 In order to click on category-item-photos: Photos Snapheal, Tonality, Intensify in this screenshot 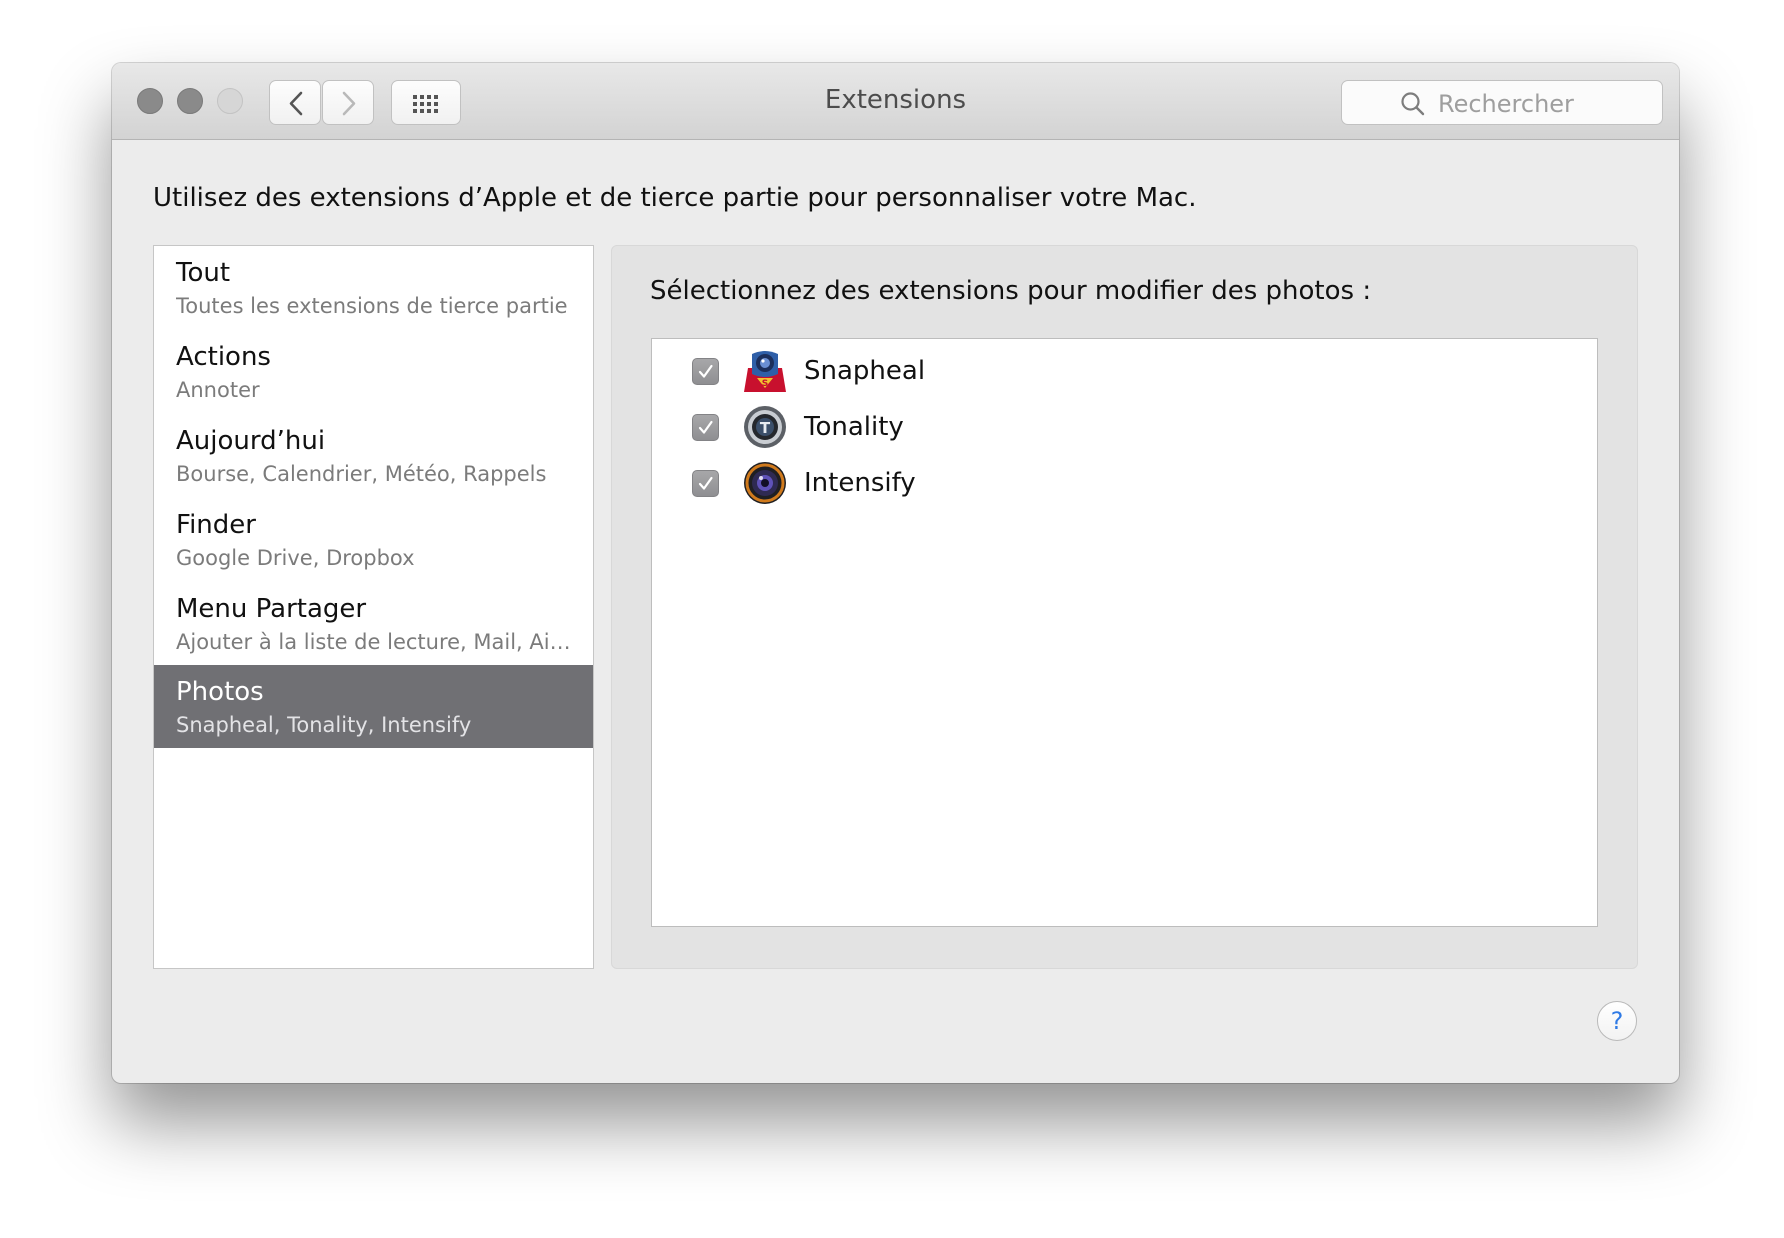, I will do `click(373, 706)`.